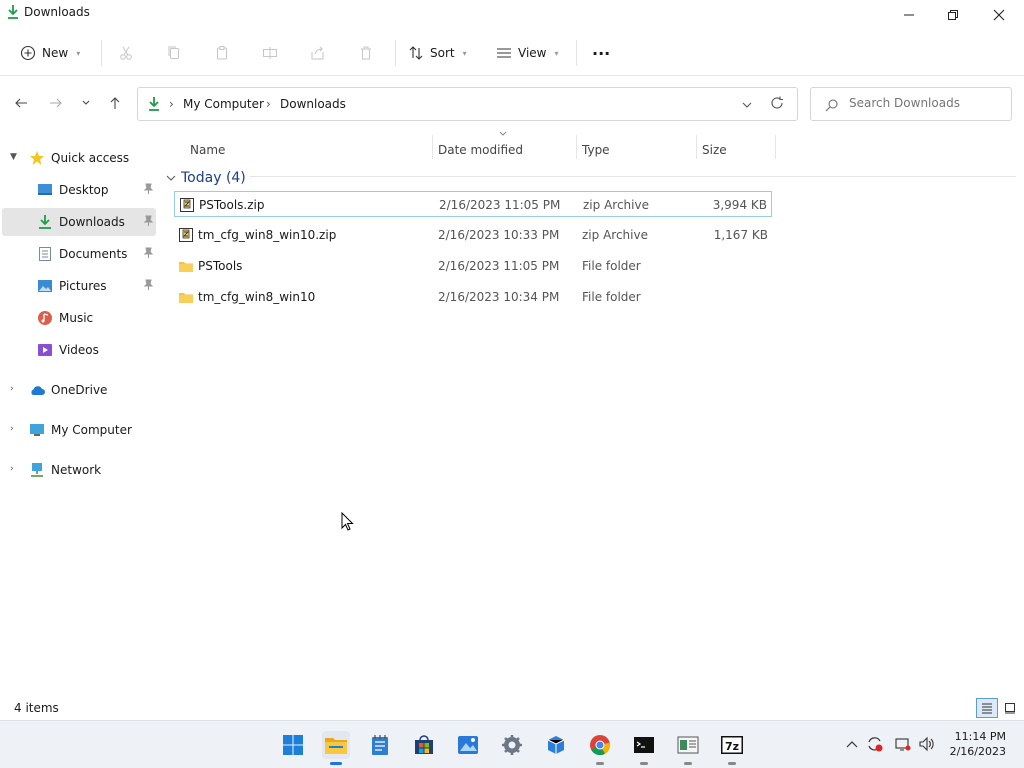  What do you see at coordinates (714, 150) in the screenshot?
I see `column-header-size: Size` at bounding box center [714, 150].